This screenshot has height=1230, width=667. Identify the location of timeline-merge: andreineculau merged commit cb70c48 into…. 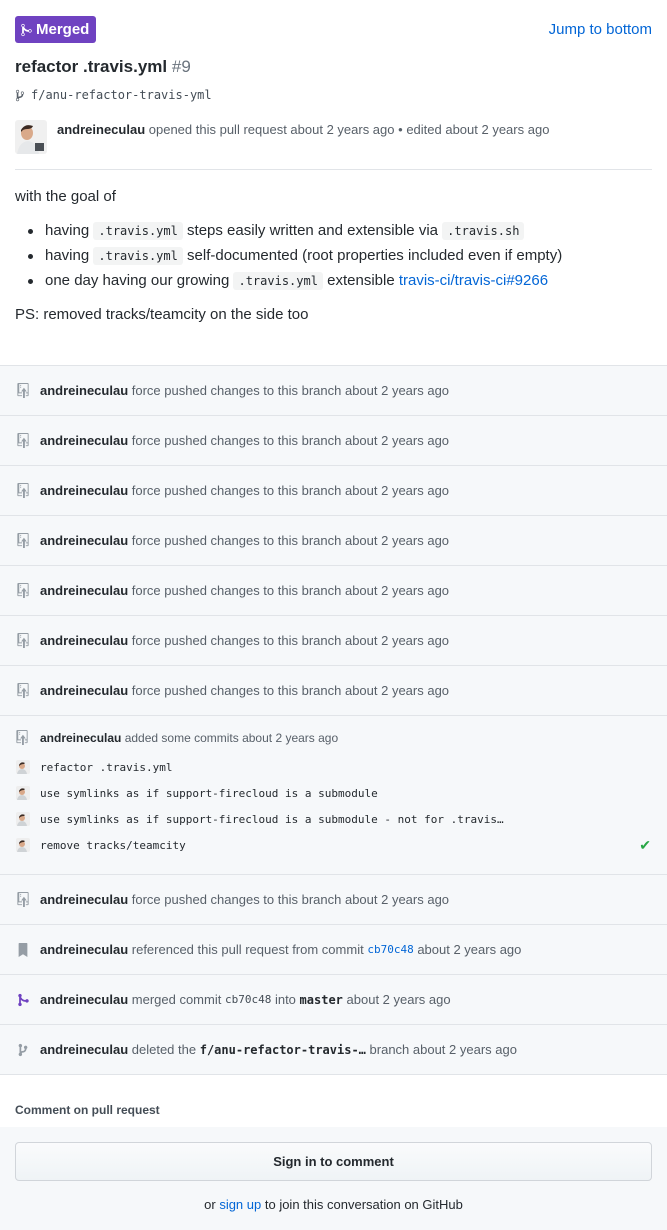
(333, 999).